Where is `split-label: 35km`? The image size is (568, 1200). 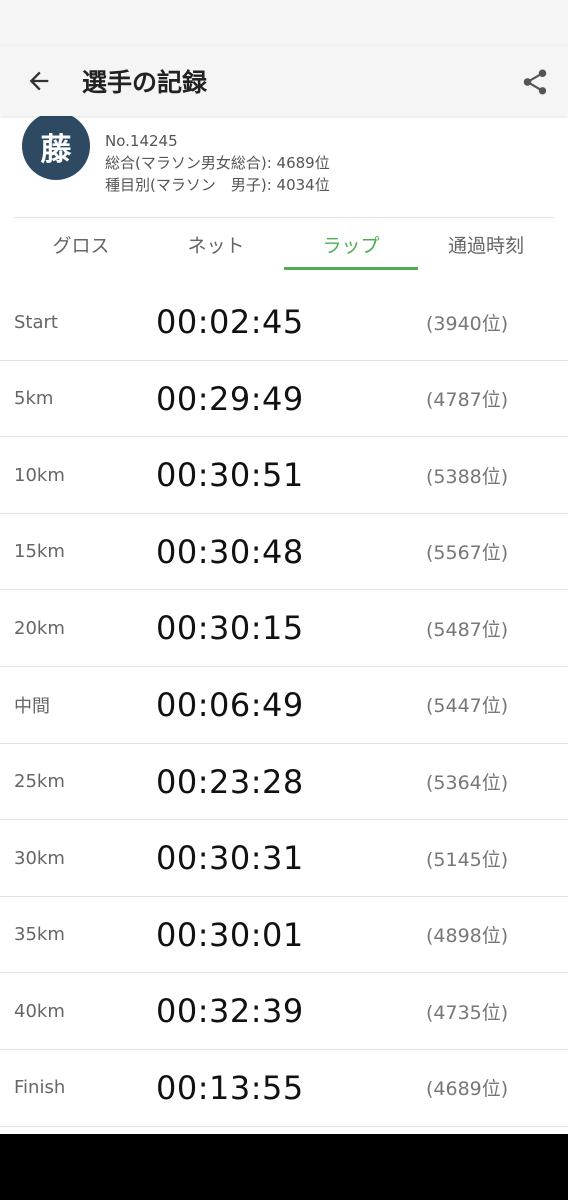
split-label: 35km is located at coordinates (39, 935).